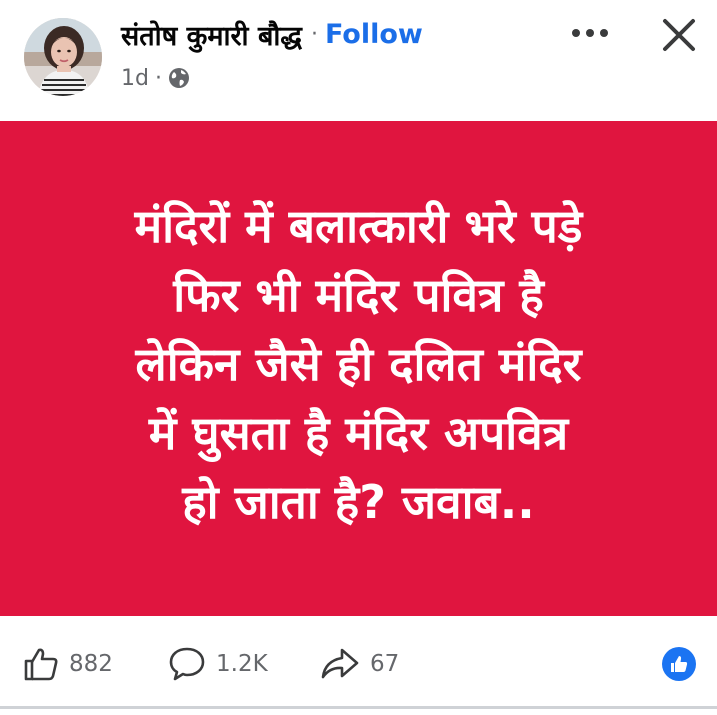 The image size is (717, 715). Describe the element at coordinates (358, 433) in the screenshot. I see `post-text-line: में घुसता है मंदिर अपवित्र` at that location.